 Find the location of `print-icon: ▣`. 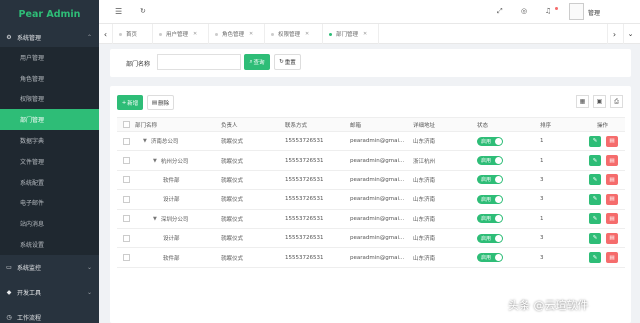

print-icon: ▣ is located at coordinates (599, 101).